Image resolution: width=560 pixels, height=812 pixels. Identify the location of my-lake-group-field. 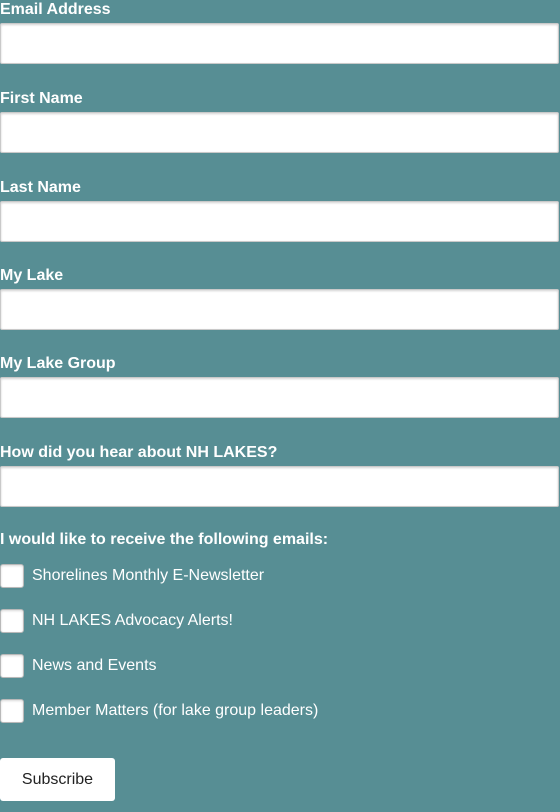
(279, 397).